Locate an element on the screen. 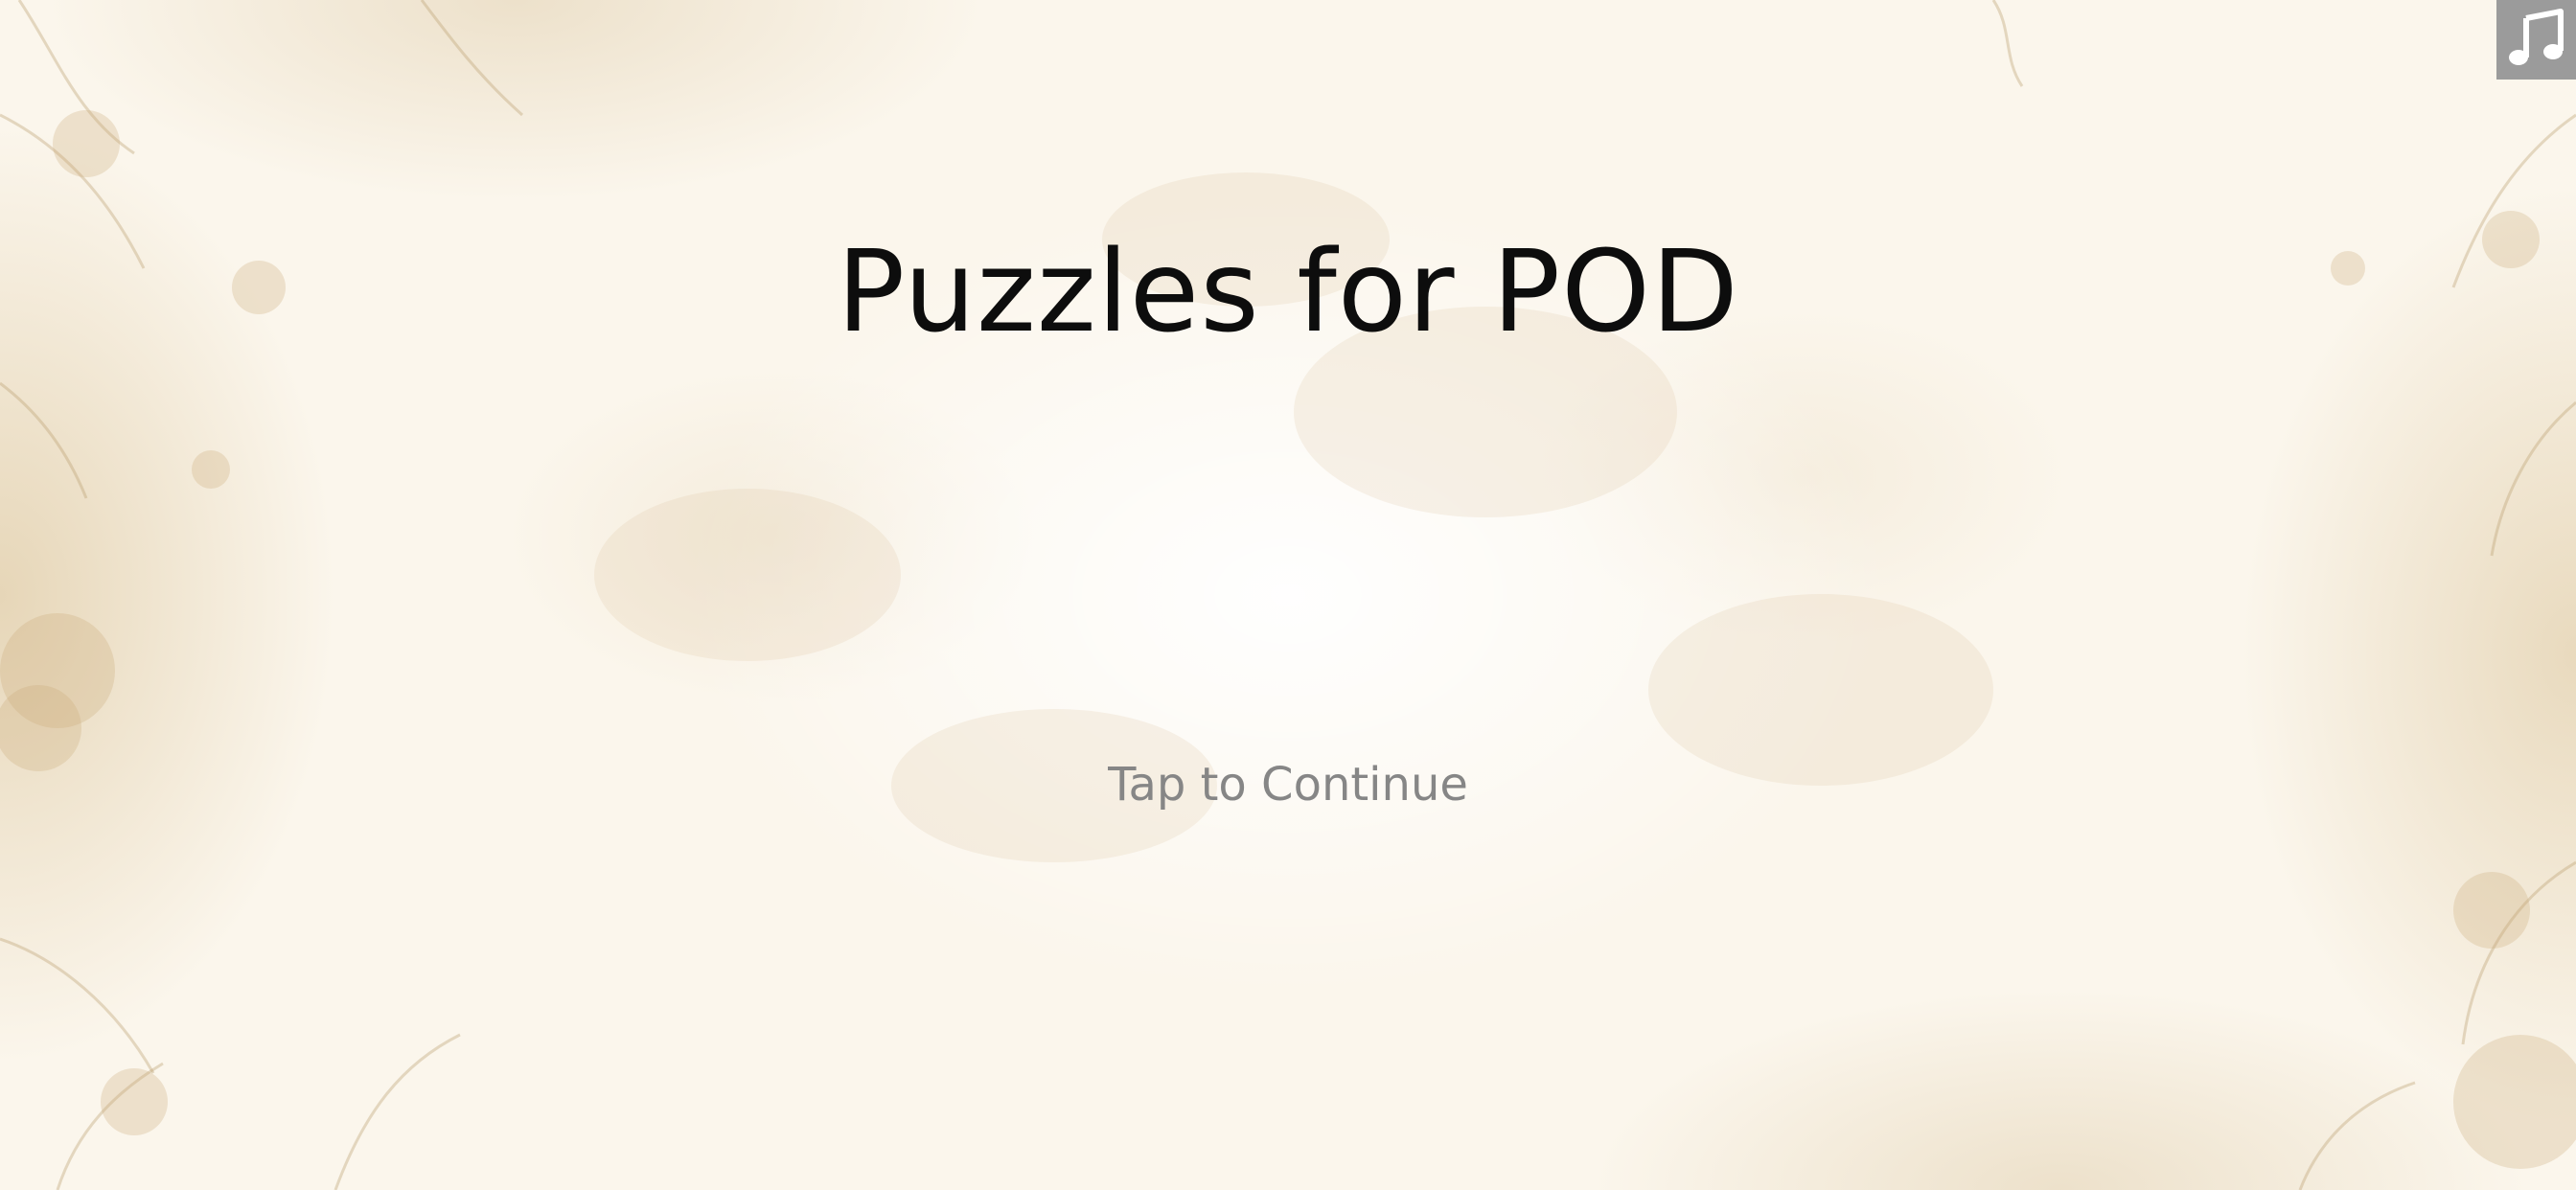 The image size is (2576, 1190). game-title: Puzzles for POD is located at coordinates (1288, 291).